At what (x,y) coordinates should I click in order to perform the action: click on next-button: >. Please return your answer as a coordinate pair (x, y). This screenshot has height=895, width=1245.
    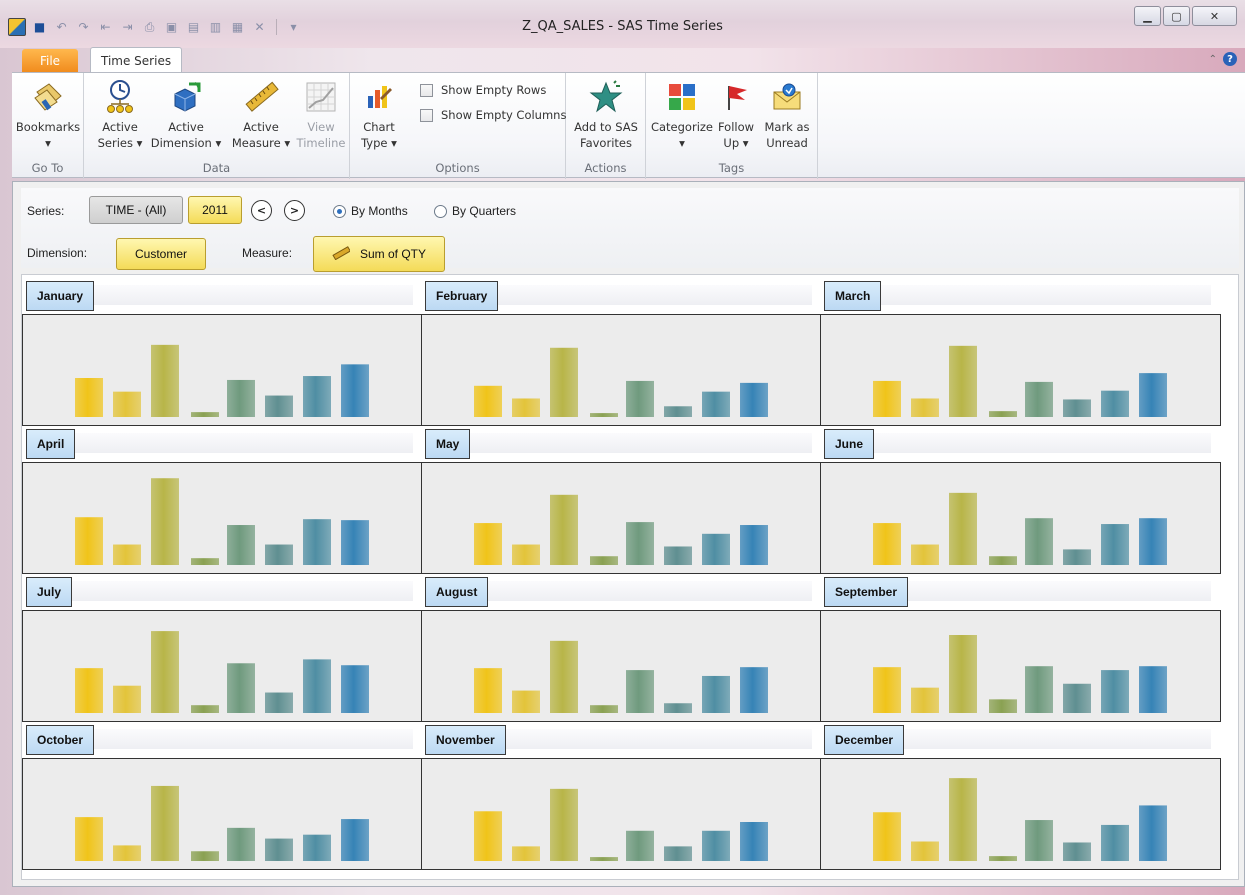
    Looking at the image, I should click on (294, 210).